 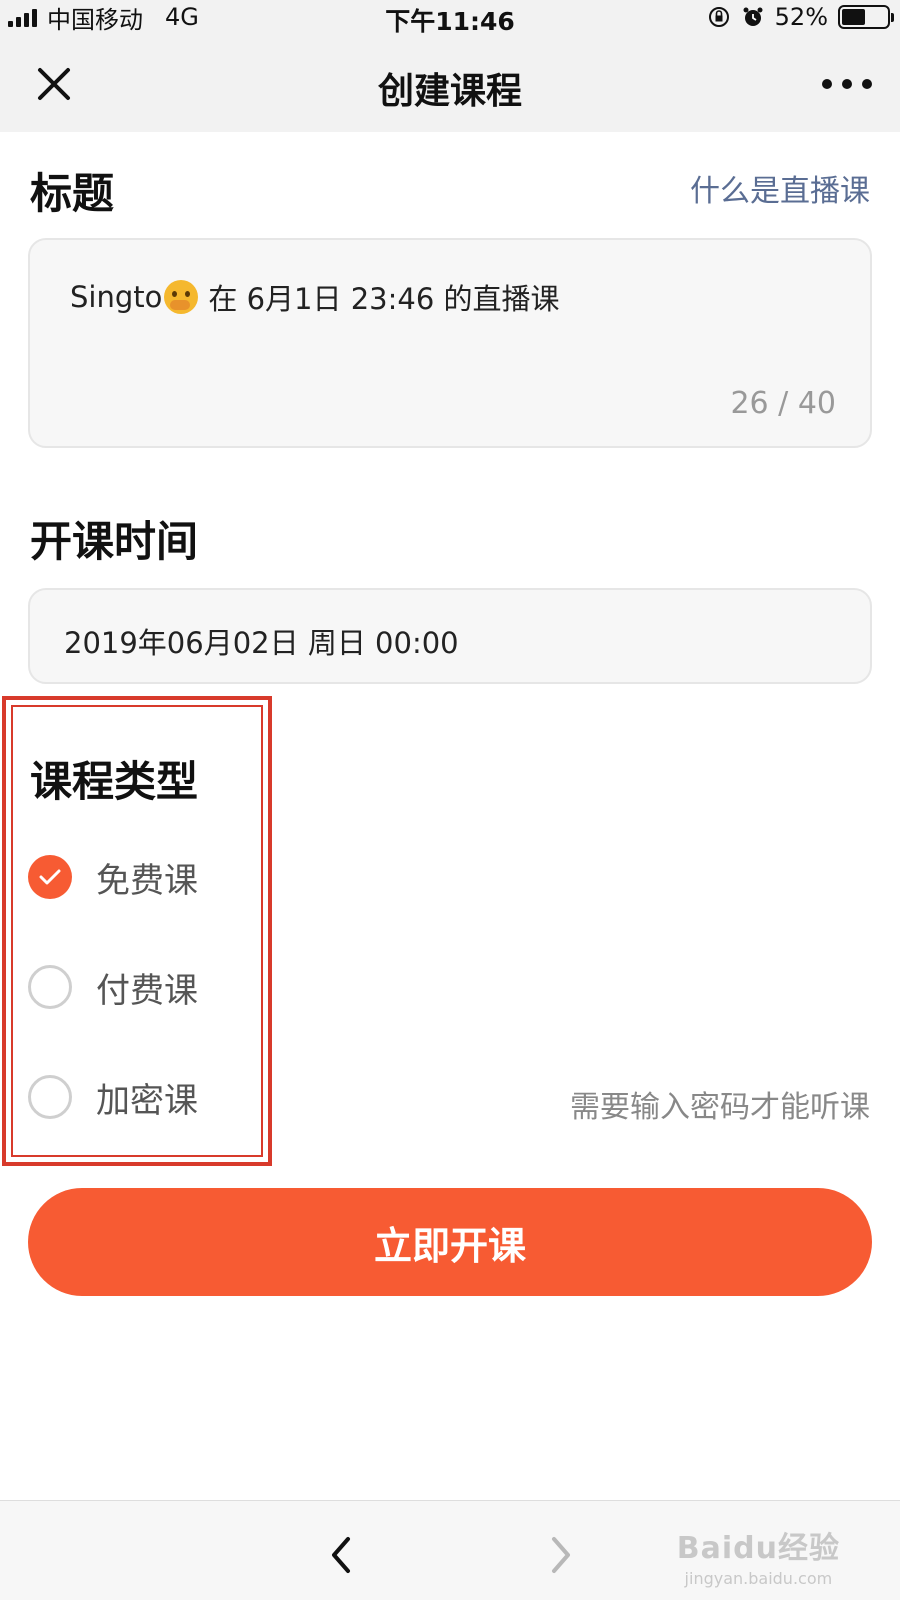 What do you see at coordinates (95, 19) in the screenshot?
I see `carrier-name: 中国移动` at bounding box center [95, 19].